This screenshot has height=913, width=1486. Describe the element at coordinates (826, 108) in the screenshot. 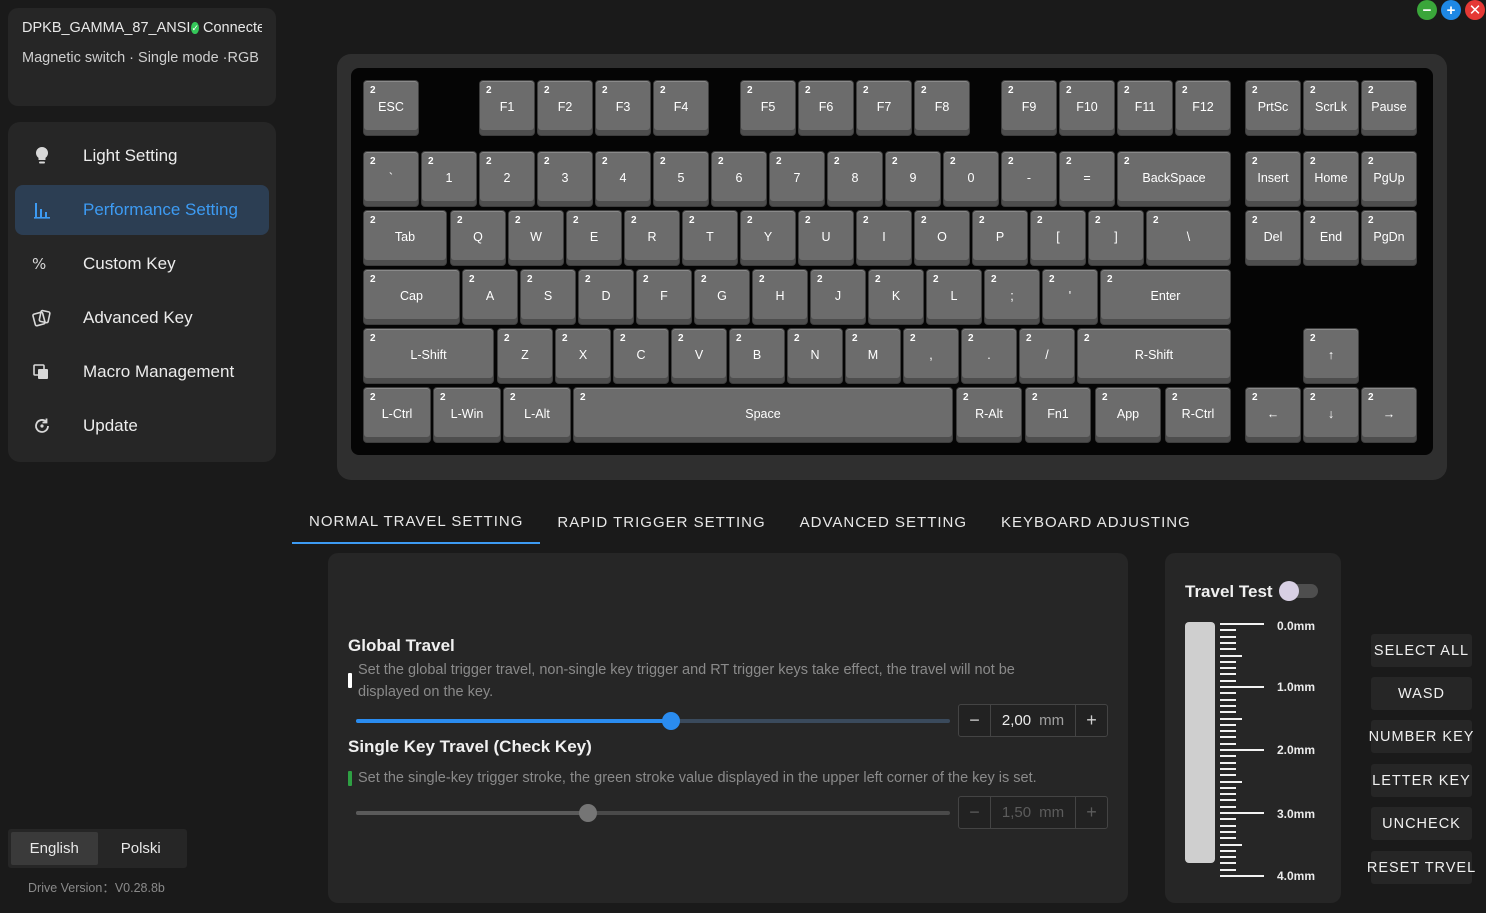

I see `key: 2 F6` at that location.